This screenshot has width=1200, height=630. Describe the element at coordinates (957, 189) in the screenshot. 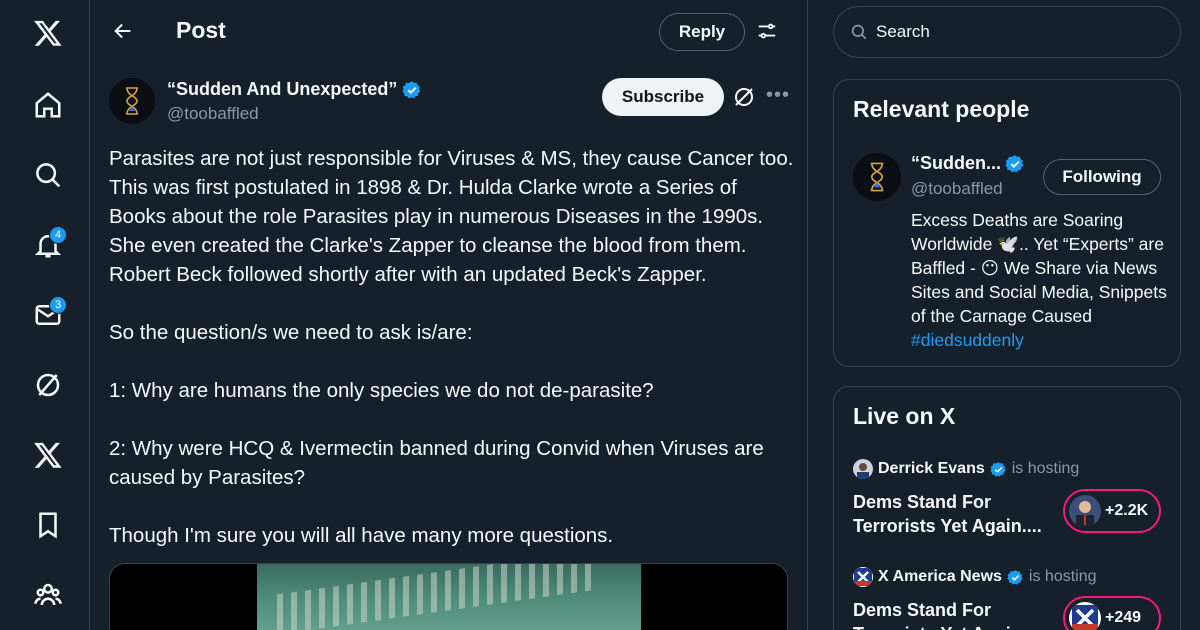

I see `relevant-person-handle: @toobaffled` at that location.